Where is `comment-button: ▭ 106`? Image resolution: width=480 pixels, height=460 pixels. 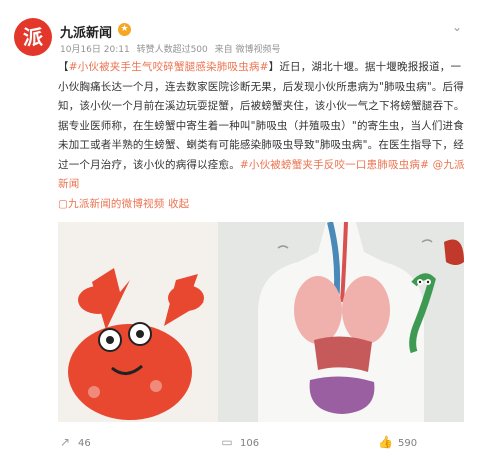 comment-button: ▭ 106 is located at coordinates (239, 442).